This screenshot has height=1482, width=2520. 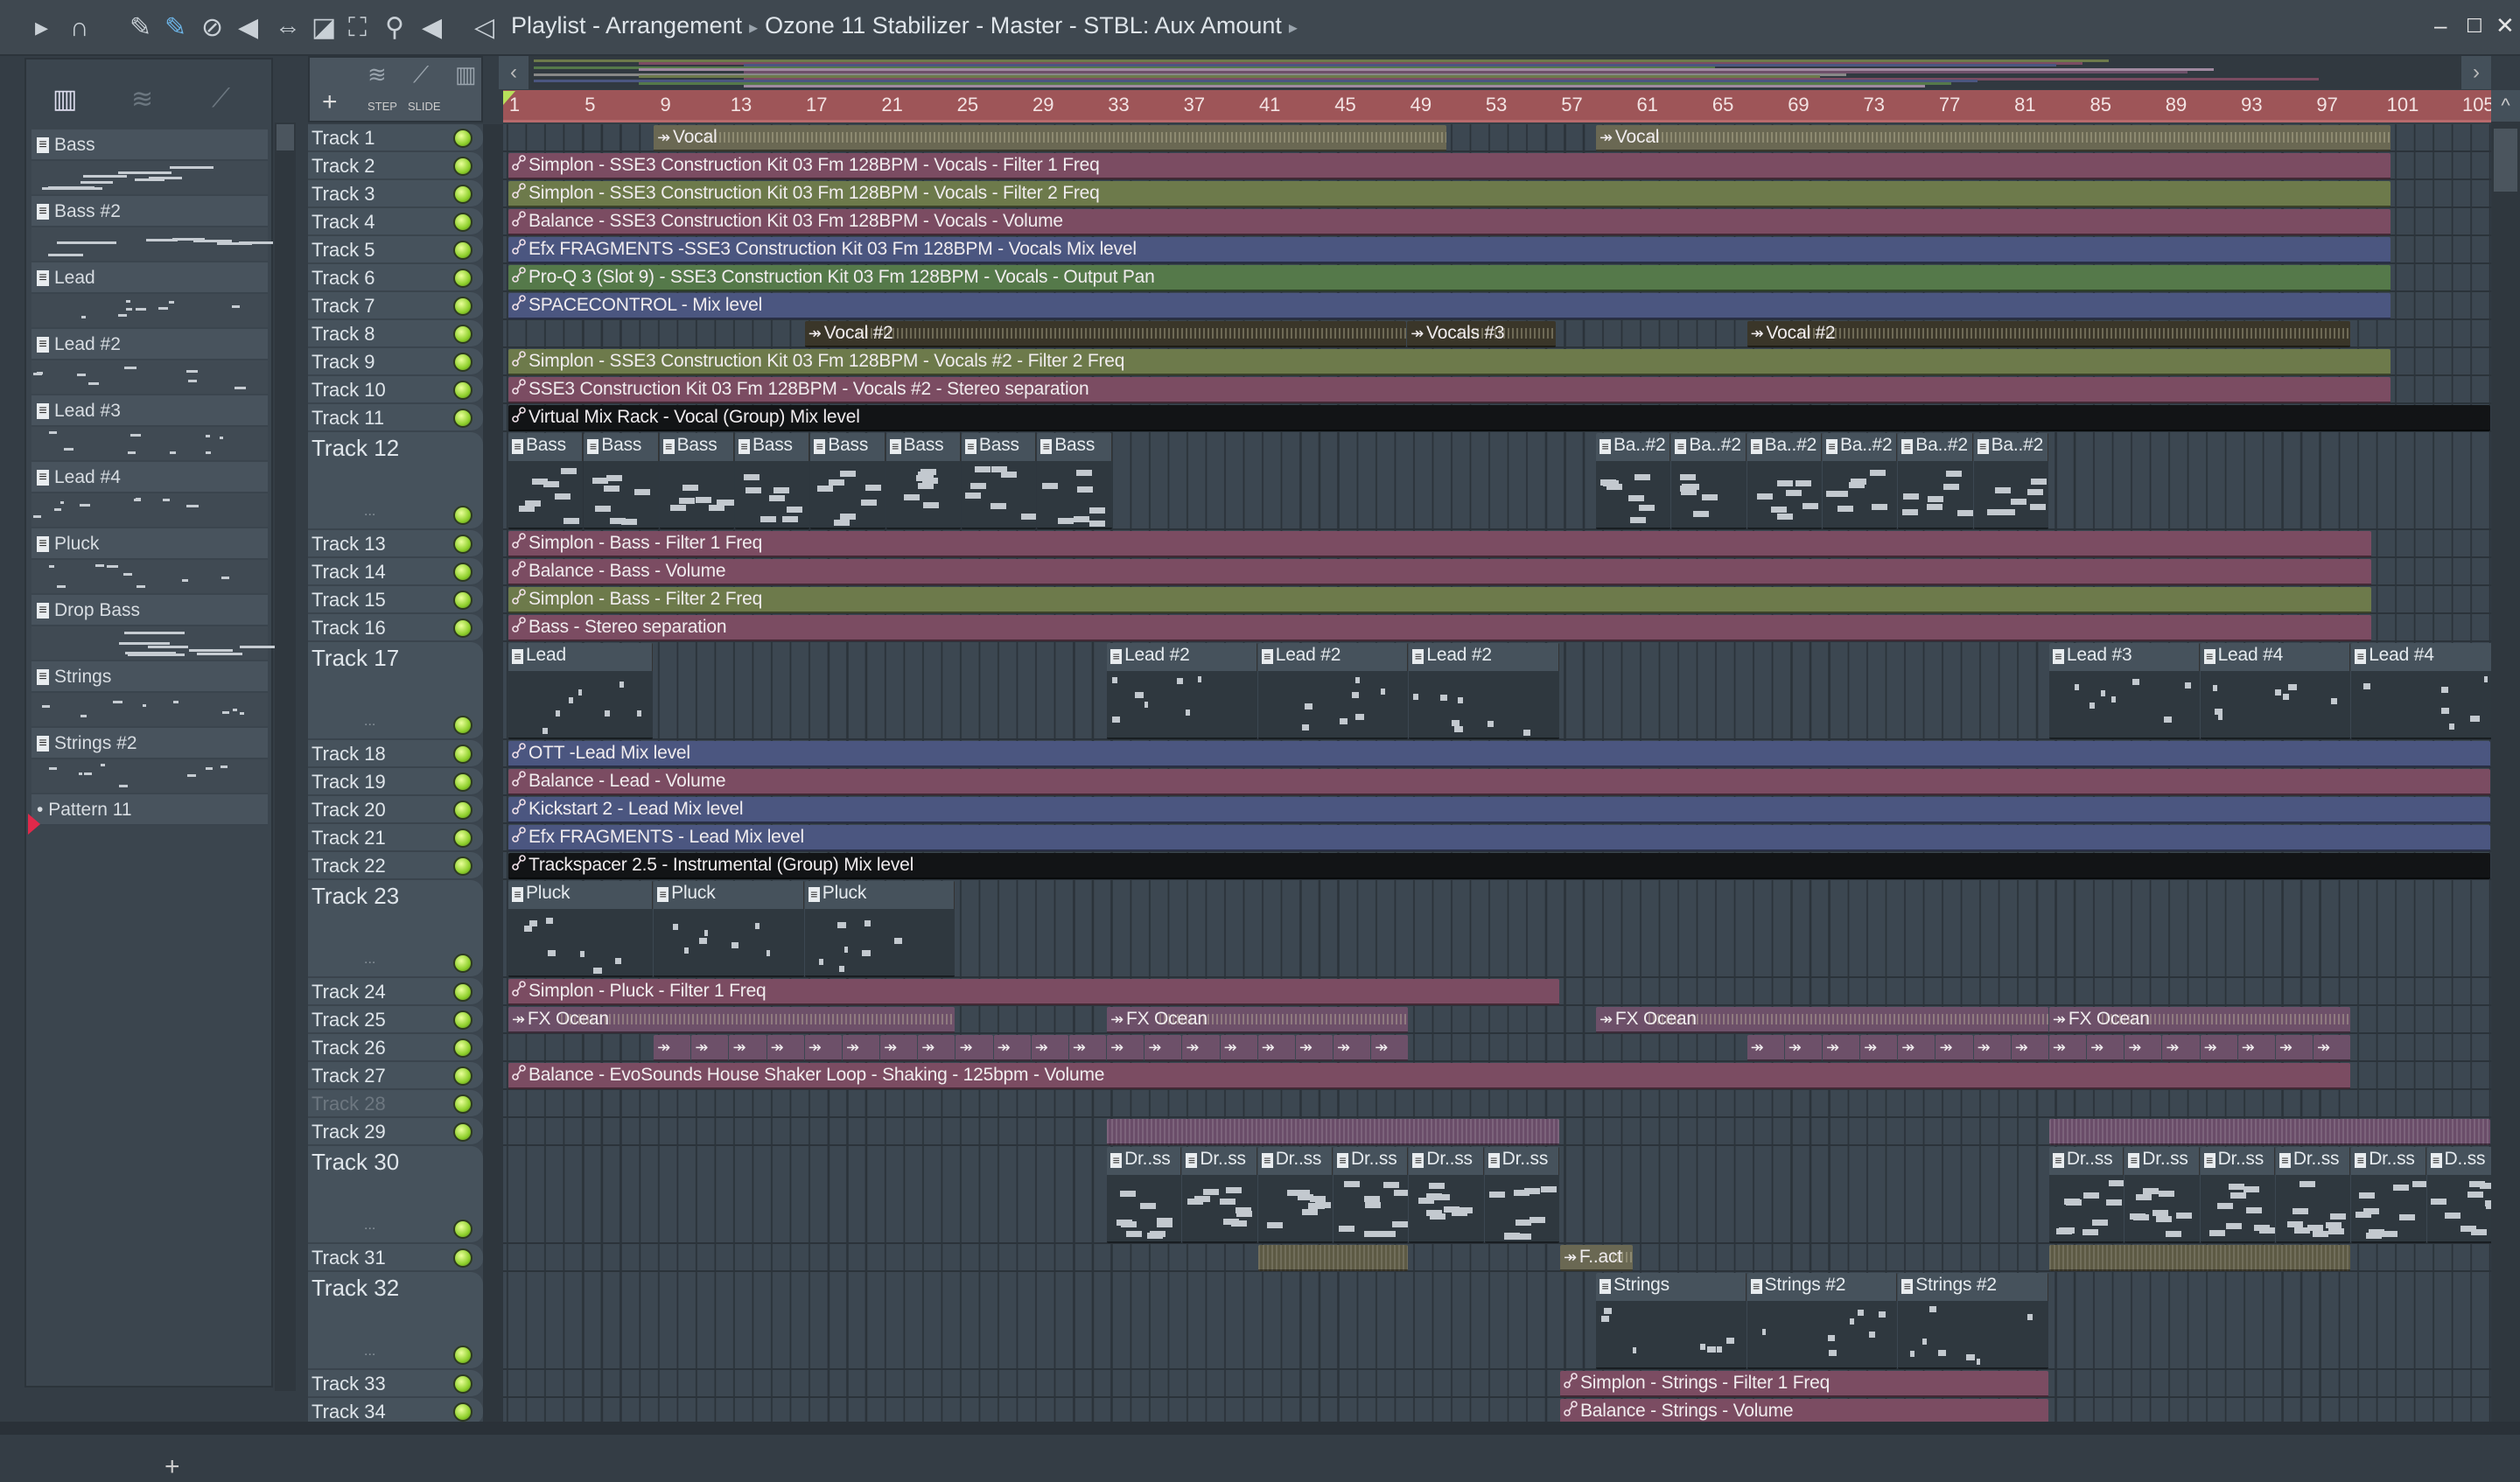 What do you see at coordinates (1499, 754) in the screenshot?
I see `automation-clip: OTT -Lead Mix level` at bounding box center [1499, 754].